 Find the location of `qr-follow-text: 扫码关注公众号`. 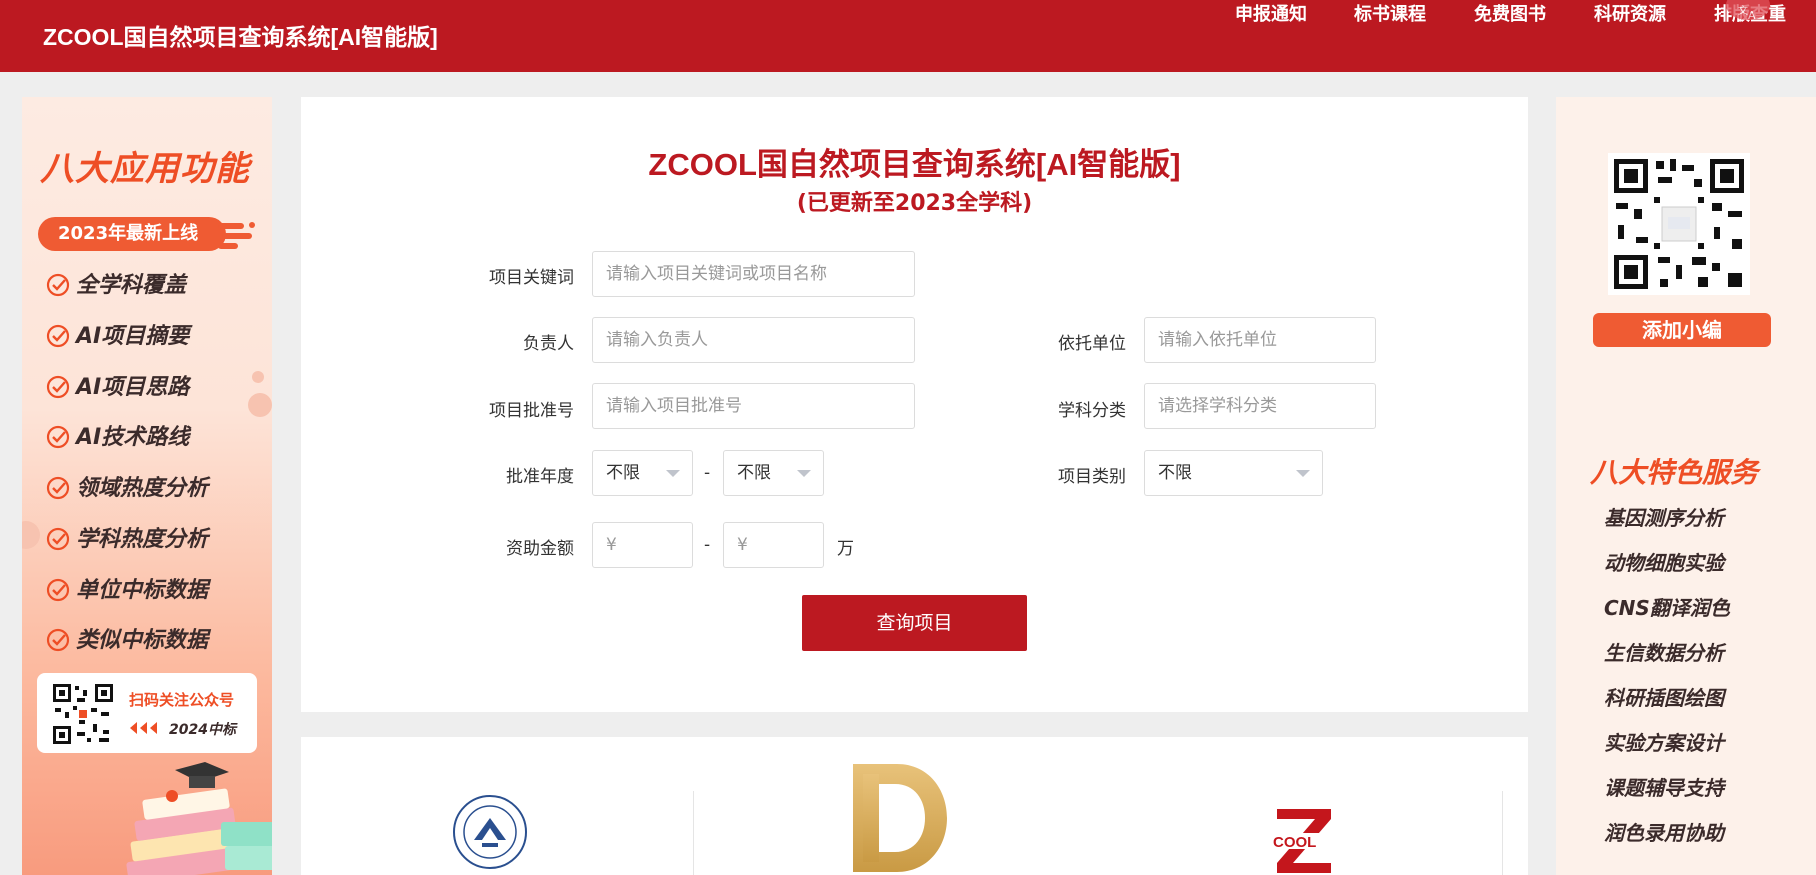

qr-follow-text: 扫码关注公众号 is located at coordinates (182, 700).